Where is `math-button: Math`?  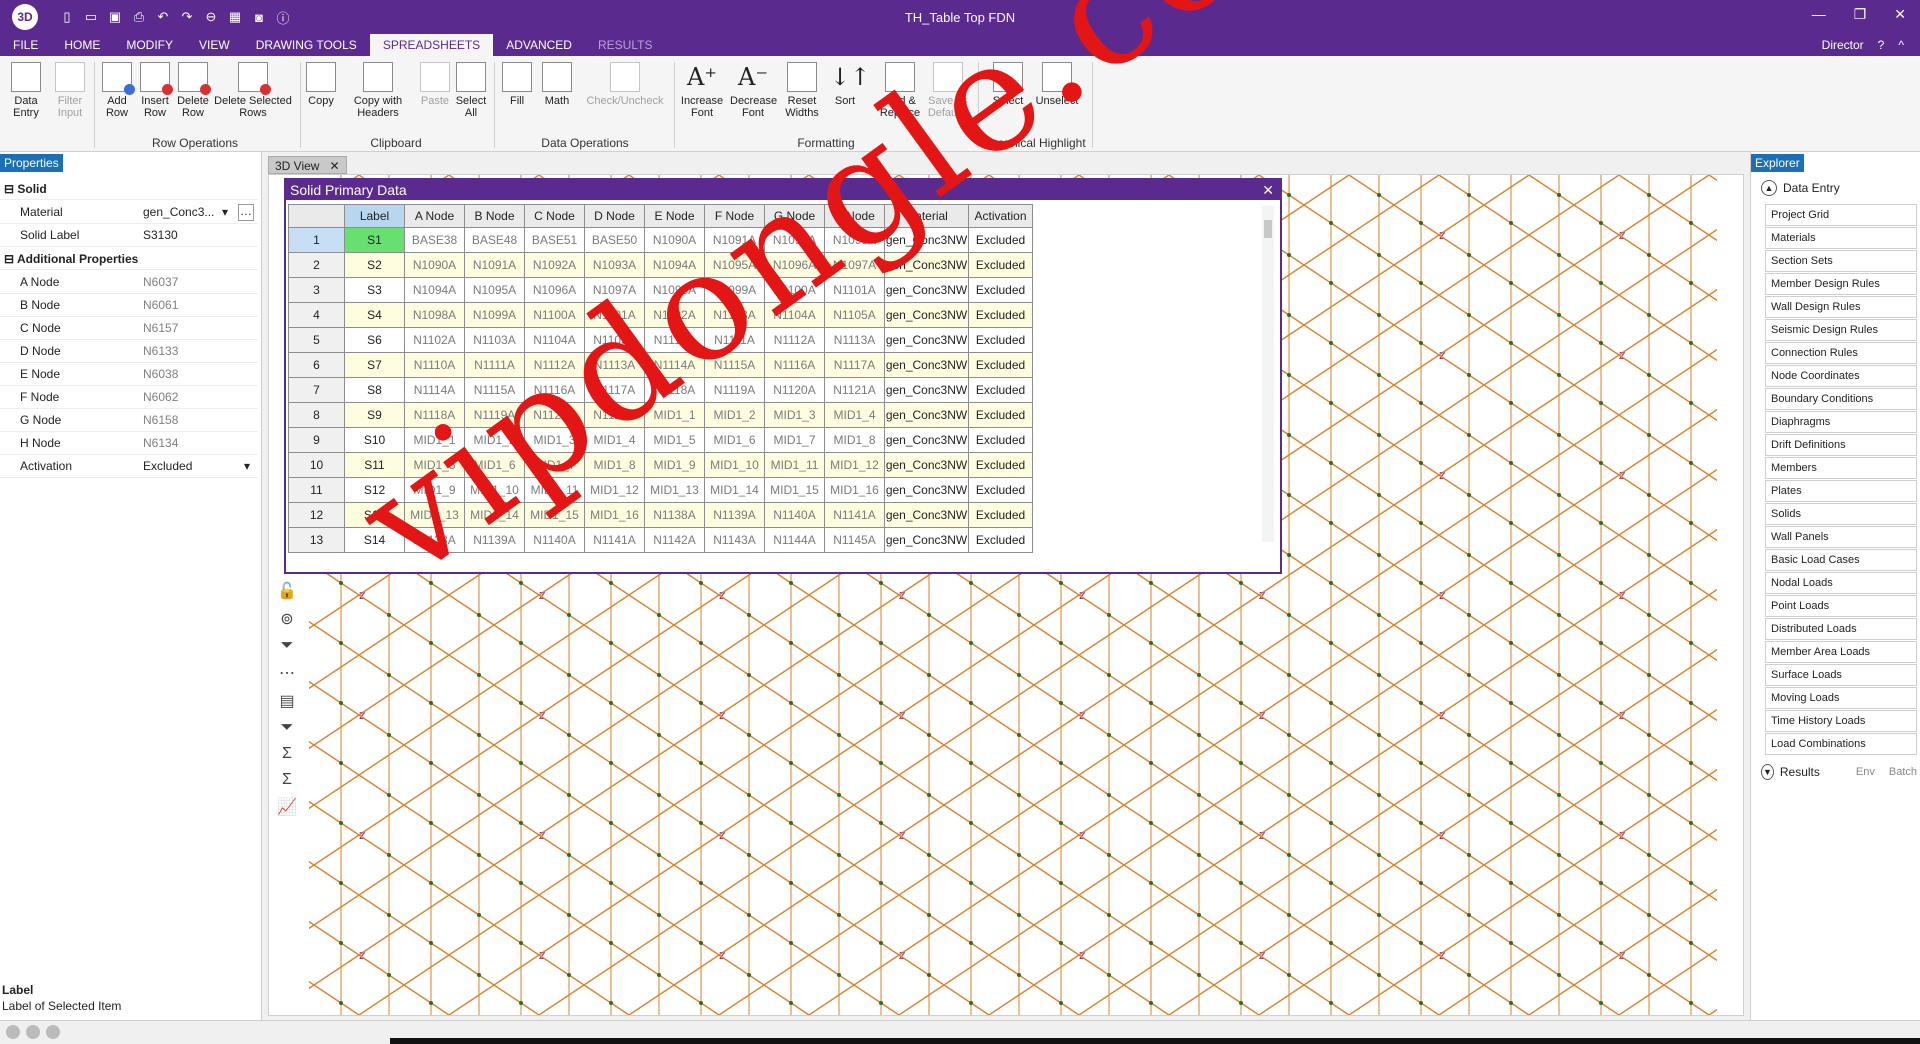 math-button: Math is located at coordinates (557, 84).